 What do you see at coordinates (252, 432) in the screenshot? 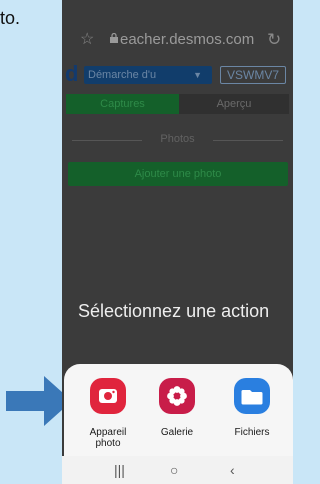
I see `action-label: Fichiers` at bounding box center [252, 432].